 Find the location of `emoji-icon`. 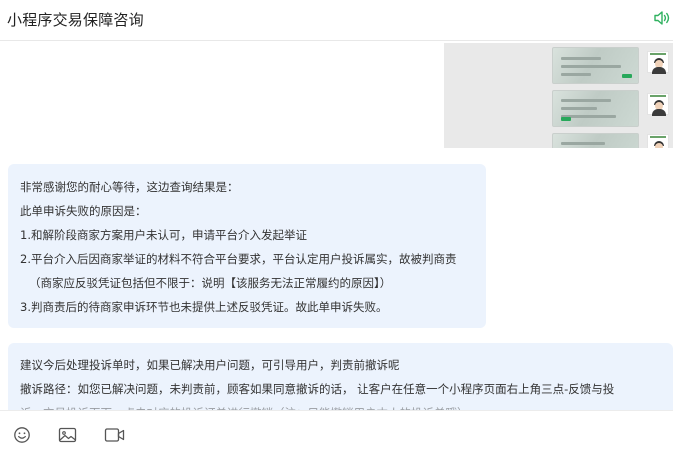

emoji-icon is located at coordinates (22, 435).